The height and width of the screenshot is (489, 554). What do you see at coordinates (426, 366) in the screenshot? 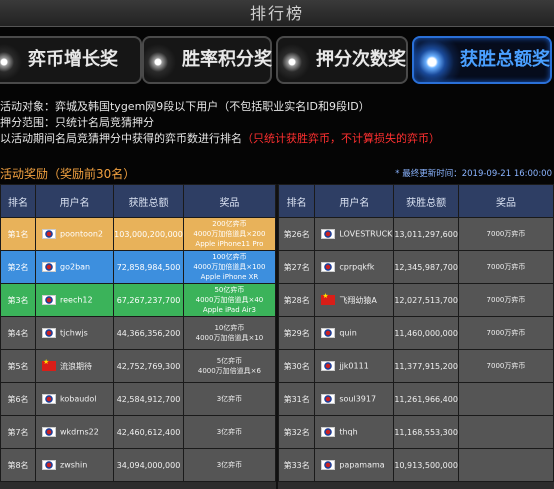
I see `amount-cell: 11,377,915,200` at bounding box center [426, 366].